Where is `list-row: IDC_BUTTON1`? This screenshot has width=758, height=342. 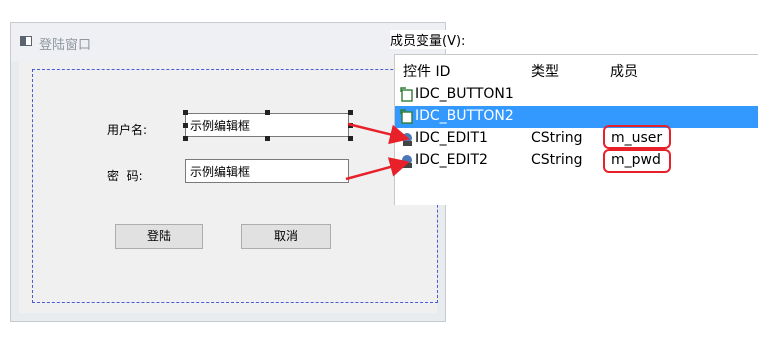
list-row: IDC_BUTTON1 is located at coordinates (576, 95).